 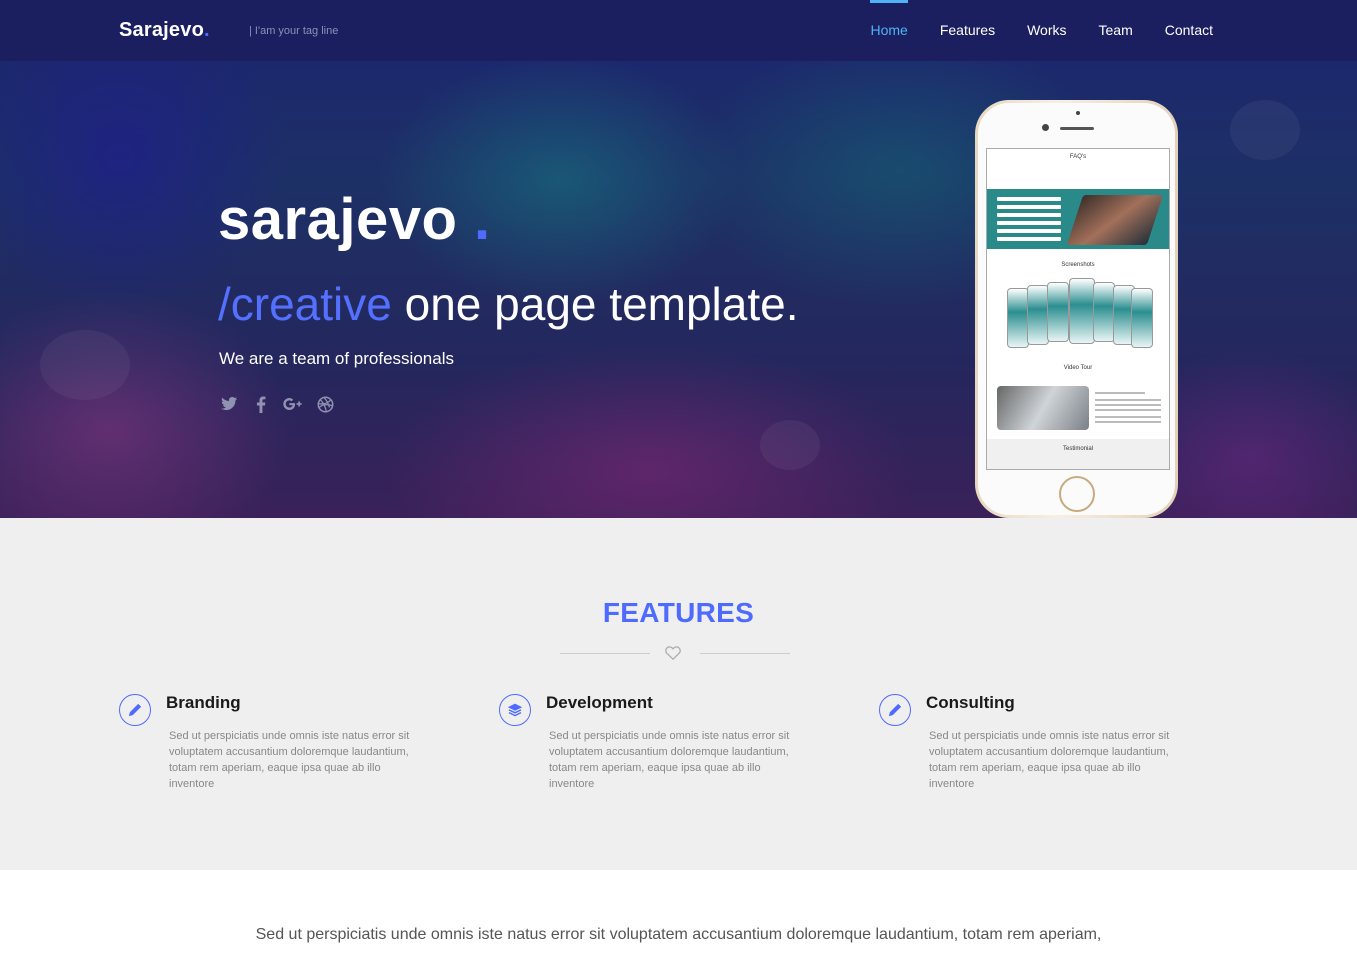 I want to click on social-links, so click(x=277, y=404).